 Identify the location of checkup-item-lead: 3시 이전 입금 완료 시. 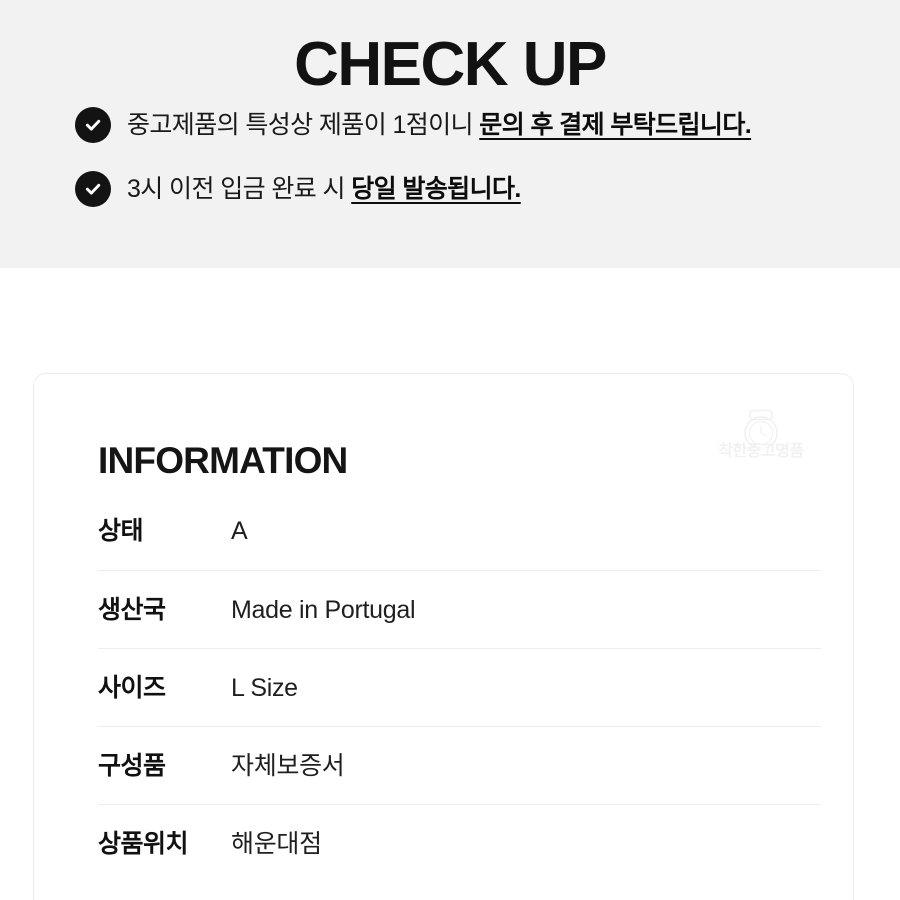
(239, 189).